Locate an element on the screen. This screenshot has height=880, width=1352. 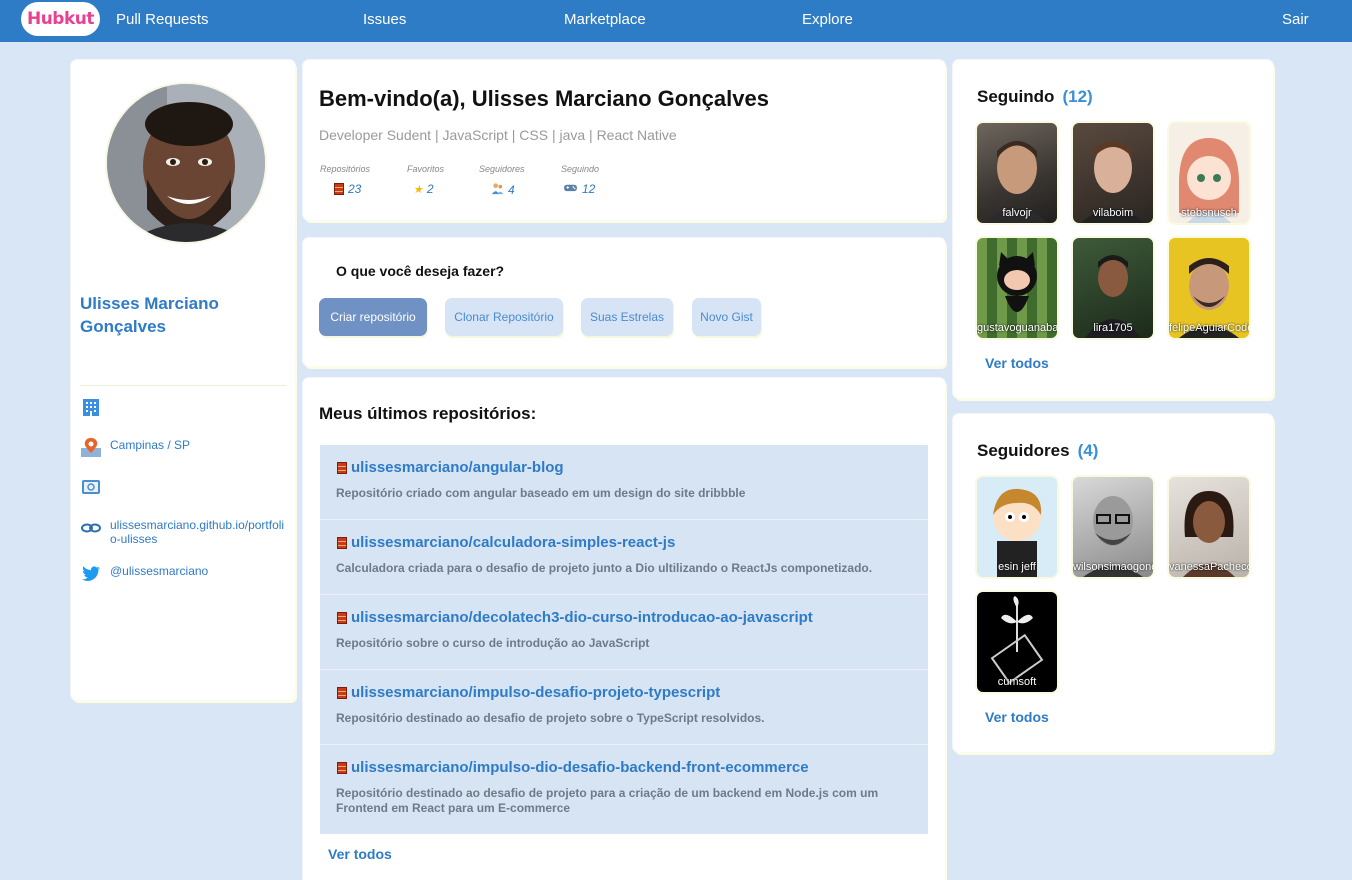
following-person: falvojr is located at coordinates (1017, 173).